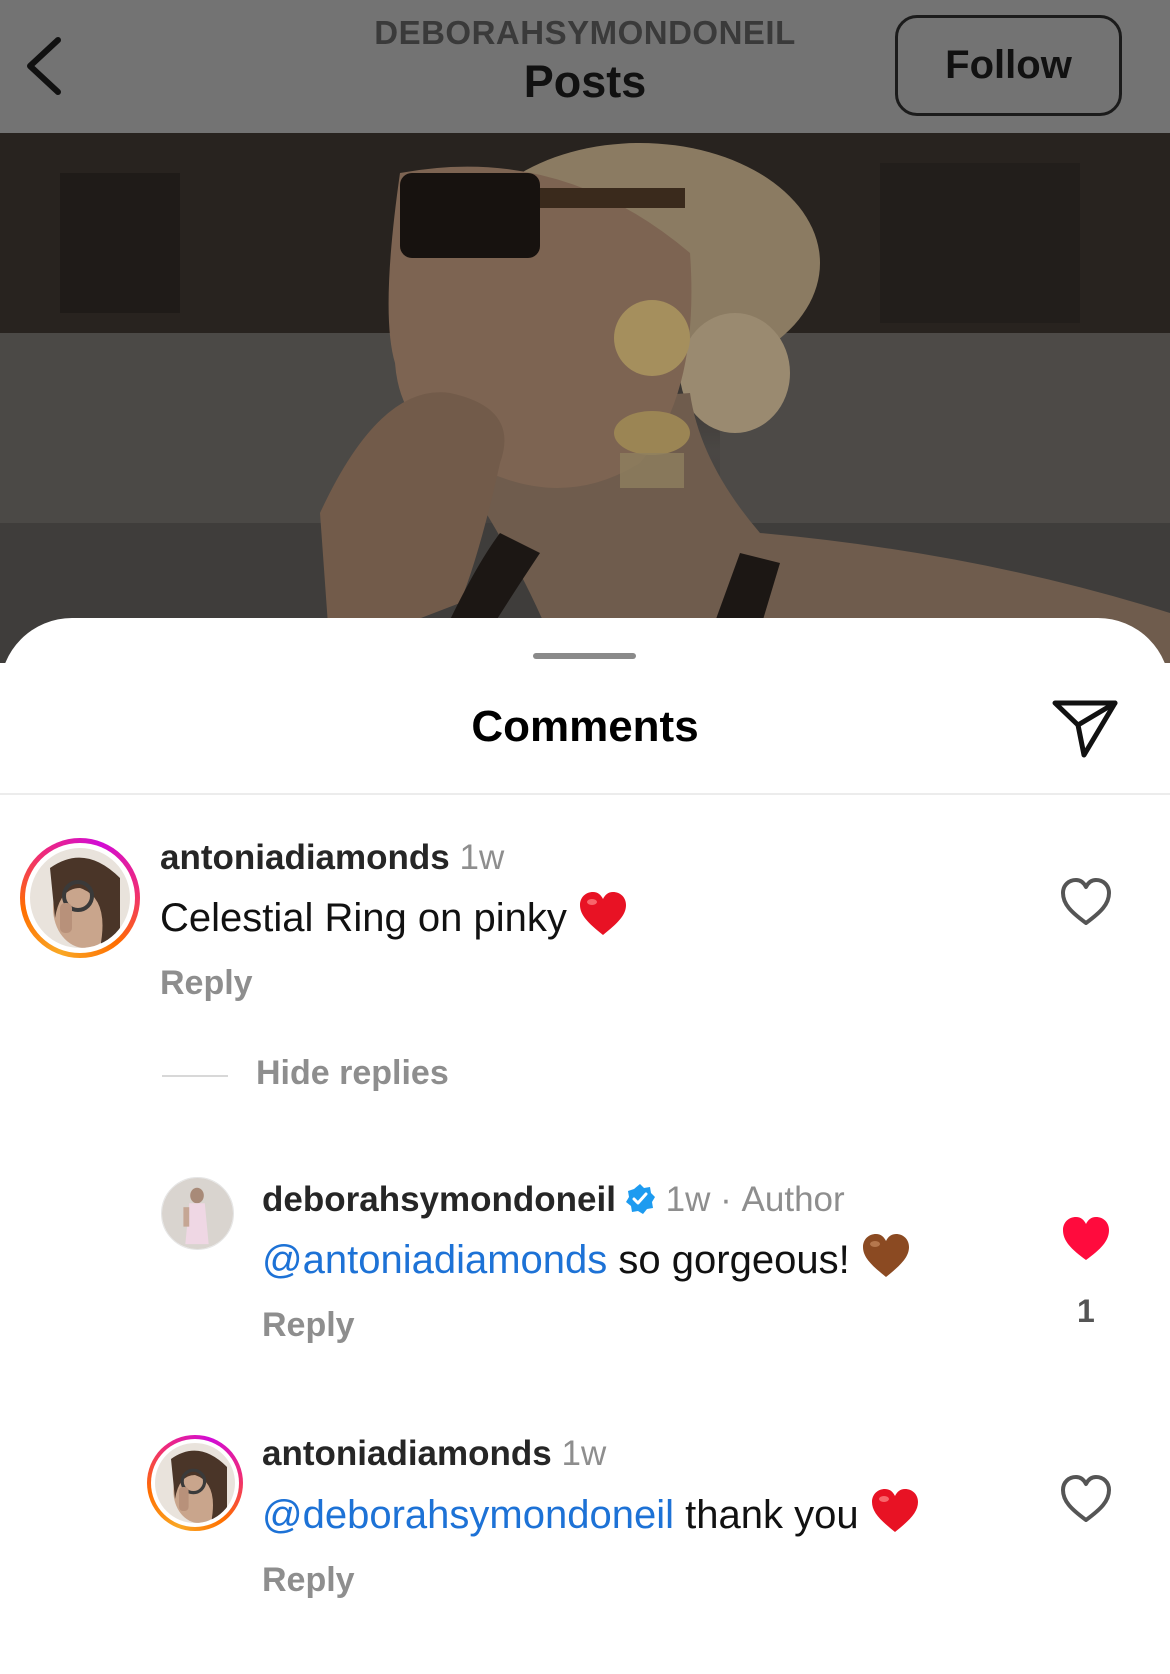 The height and width of the screenshot is (1674, 1170). I want to click on hide-replies-button: Hide replies, so click(352, 1073).